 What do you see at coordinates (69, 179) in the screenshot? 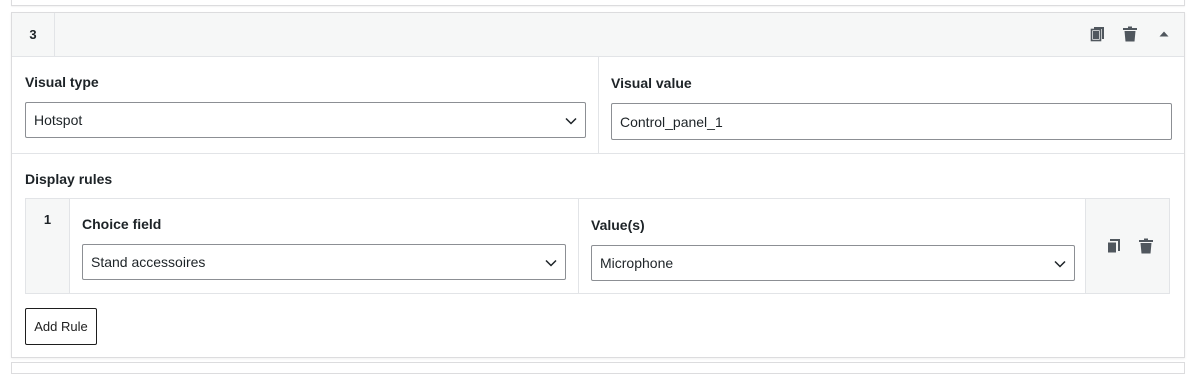
I see `display-rules-label: Display rules` at bounding box center [69, 179].